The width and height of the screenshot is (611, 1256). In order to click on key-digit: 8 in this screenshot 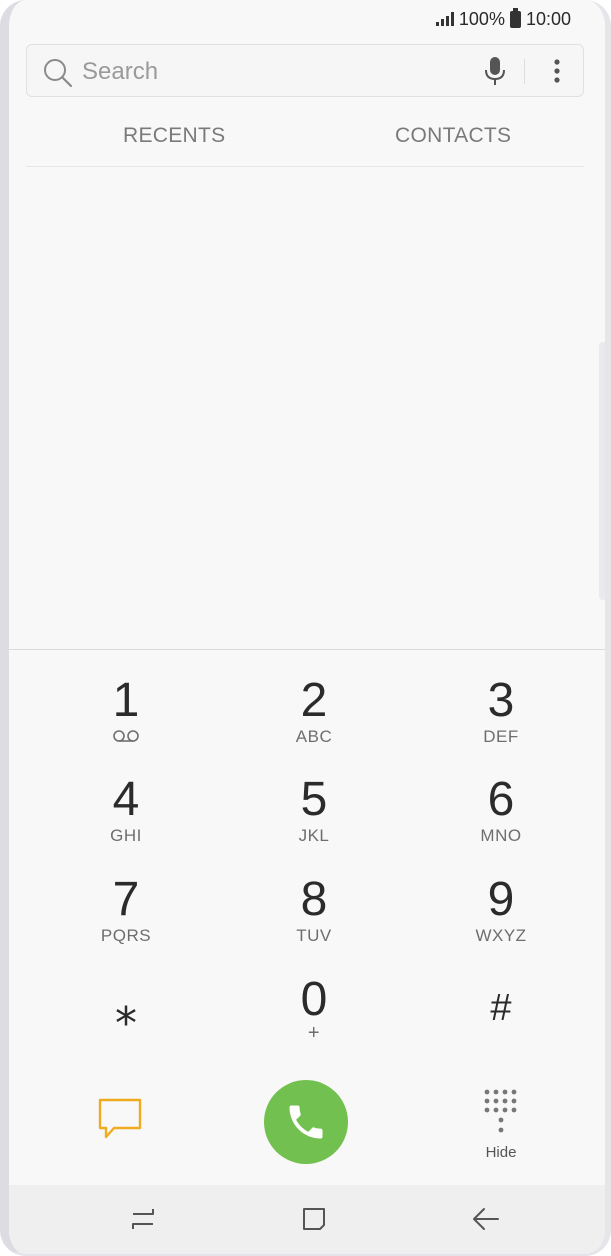, I will do `click(314, 899)`.